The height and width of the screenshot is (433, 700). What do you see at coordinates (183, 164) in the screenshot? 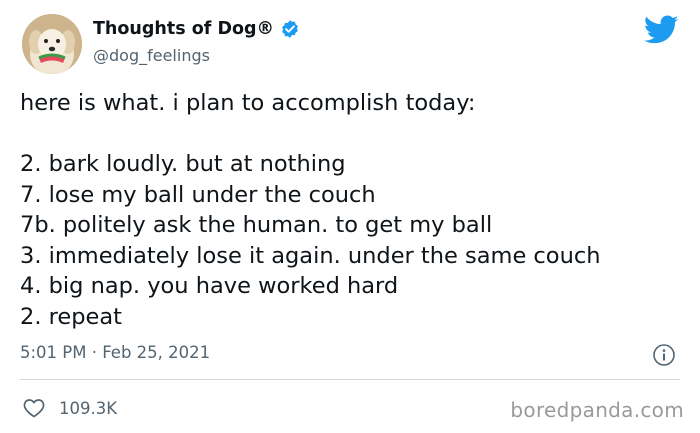
I see `tweet-text-line: 2. bark loudly. but at nothing` at bounding box center [183, 164].